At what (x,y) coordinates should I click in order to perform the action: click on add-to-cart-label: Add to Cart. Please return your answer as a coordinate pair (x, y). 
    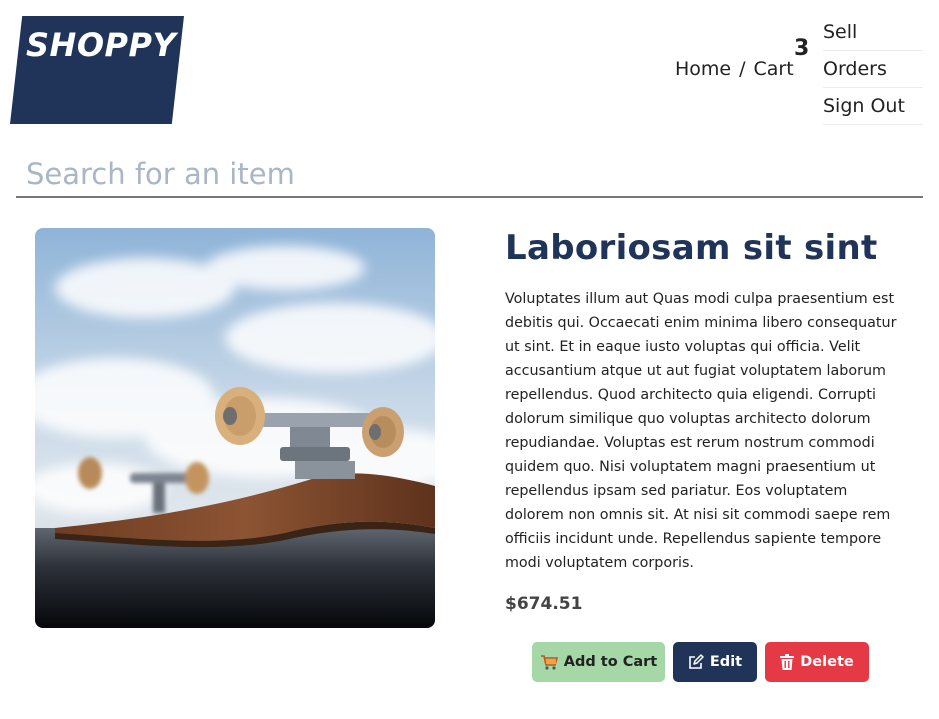
    Looking at the image, I should click on (610, 662).